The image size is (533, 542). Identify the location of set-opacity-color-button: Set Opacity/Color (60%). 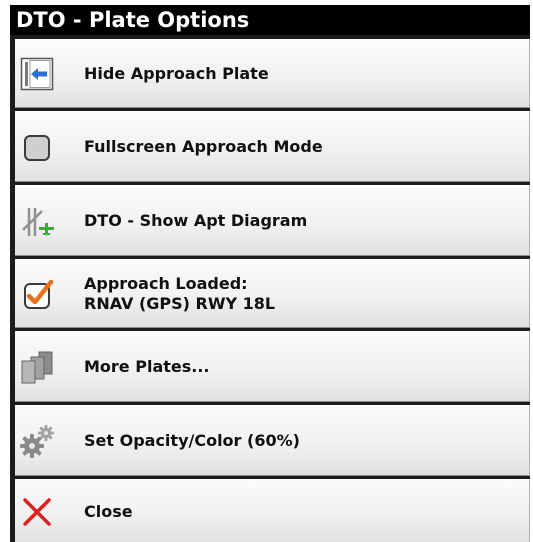
(272, 440).